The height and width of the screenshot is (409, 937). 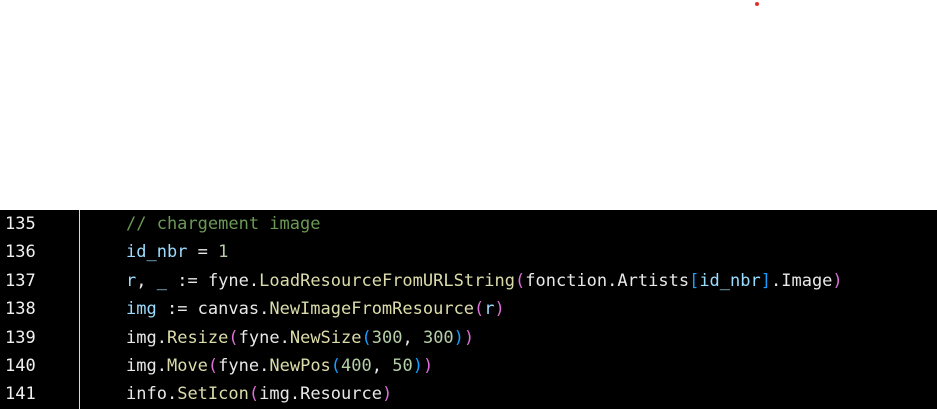 What do you see at coordinates (468, 224) in the screenshot?
I see `code-line: 135 // chargement image` at bounding box center [468, 224].